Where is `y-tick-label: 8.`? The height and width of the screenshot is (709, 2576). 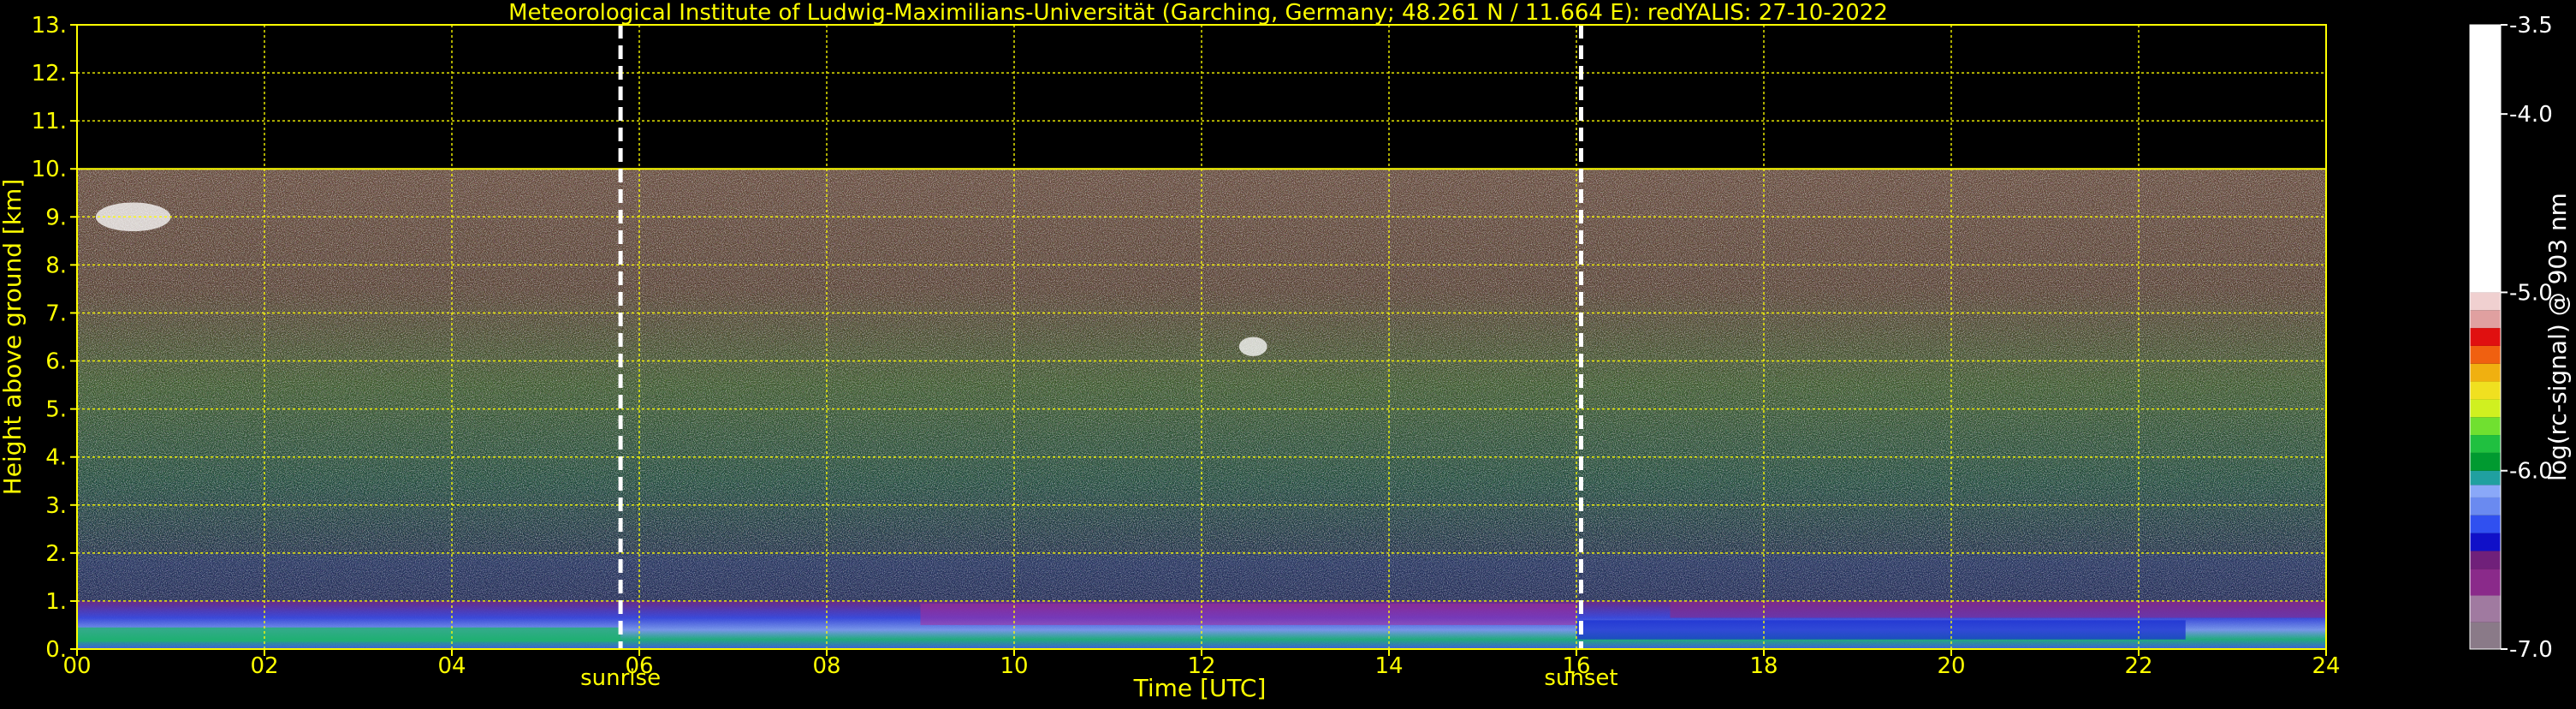
y-tick-label: 8. is located at coordinates (56, 265).